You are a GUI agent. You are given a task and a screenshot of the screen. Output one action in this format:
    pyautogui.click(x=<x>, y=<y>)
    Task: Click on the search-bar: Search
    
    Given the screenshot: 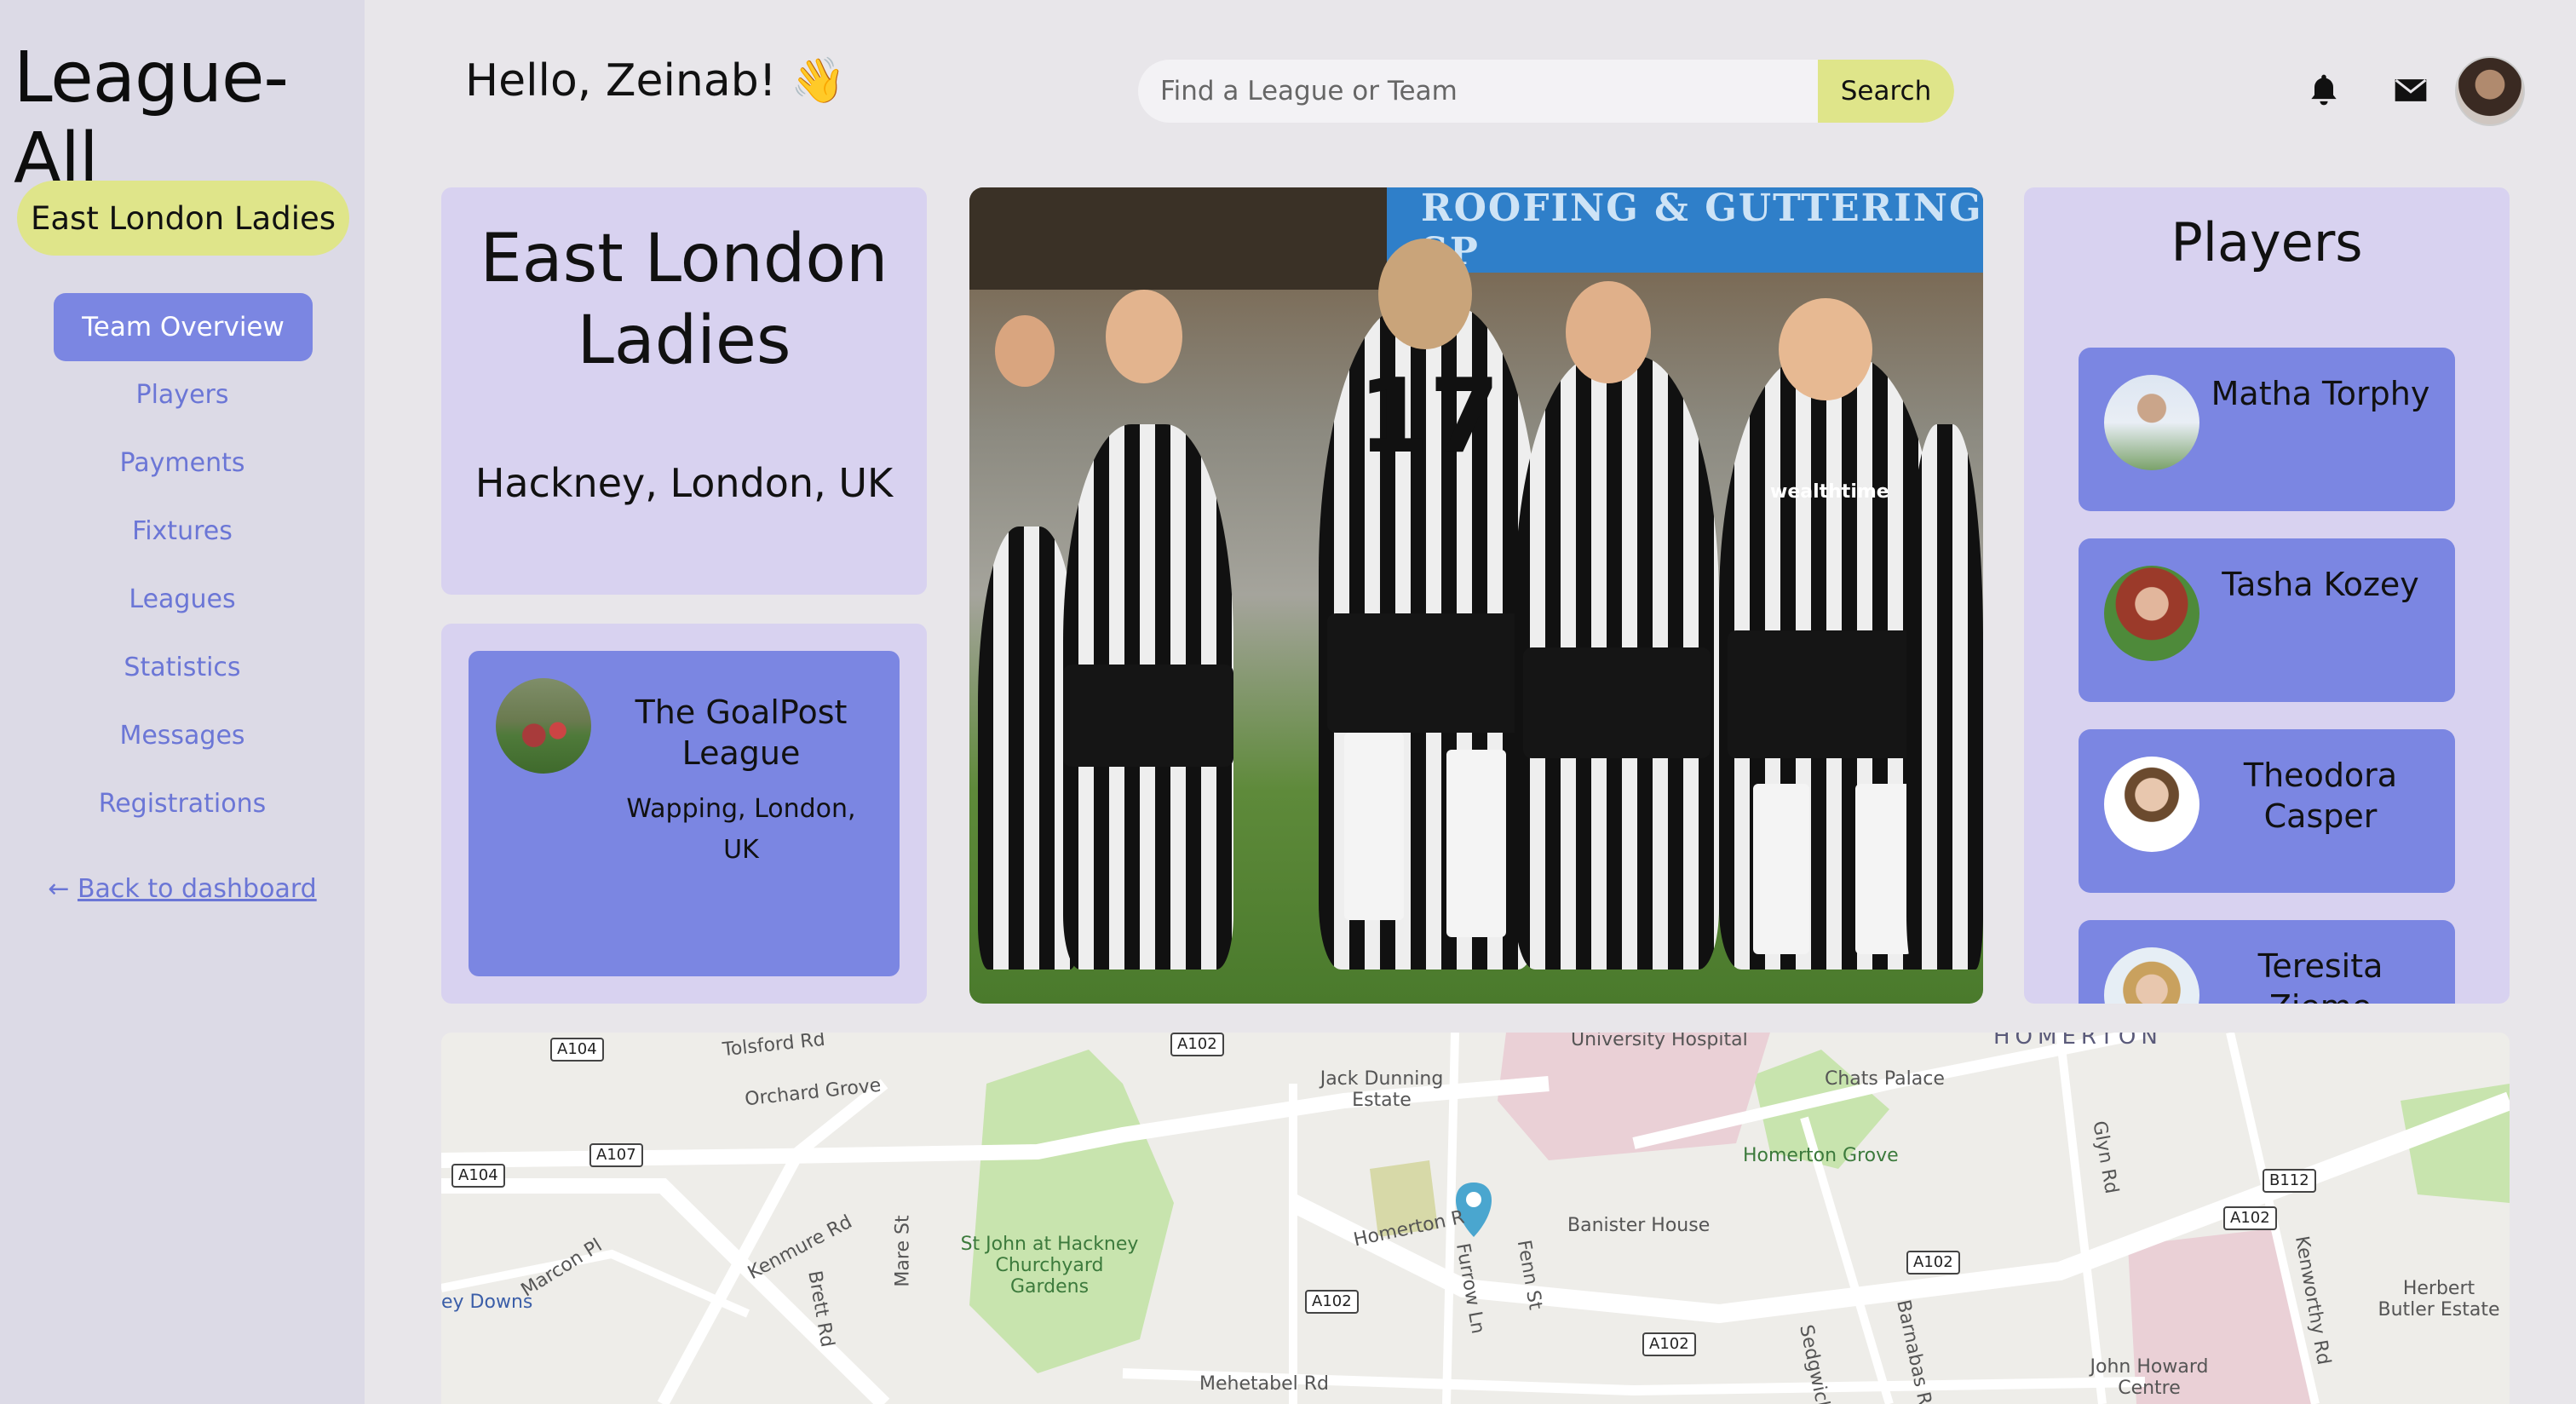 What is the action you would take?
    pyautogui.click(x=1546, y=91)
    